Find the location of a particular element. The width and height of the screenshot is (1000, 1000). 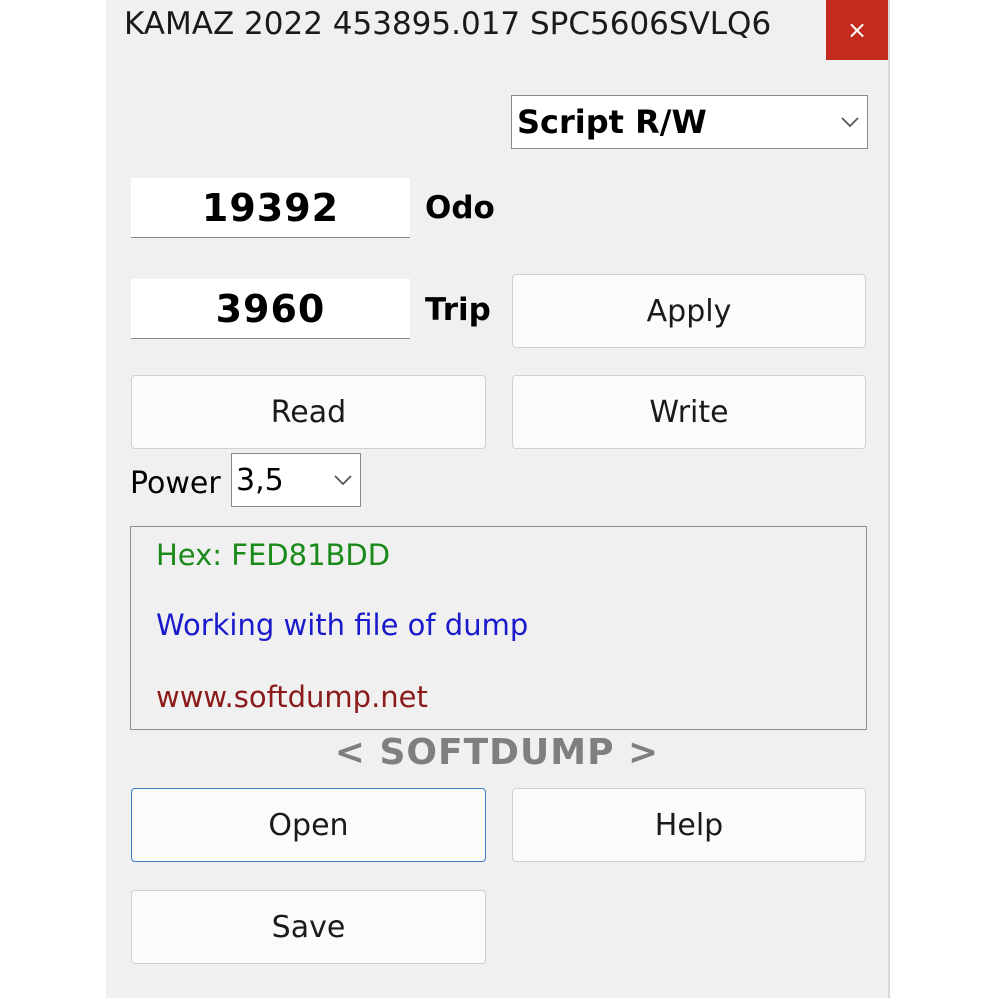

close-button: × is located at coordinates (857, 30).